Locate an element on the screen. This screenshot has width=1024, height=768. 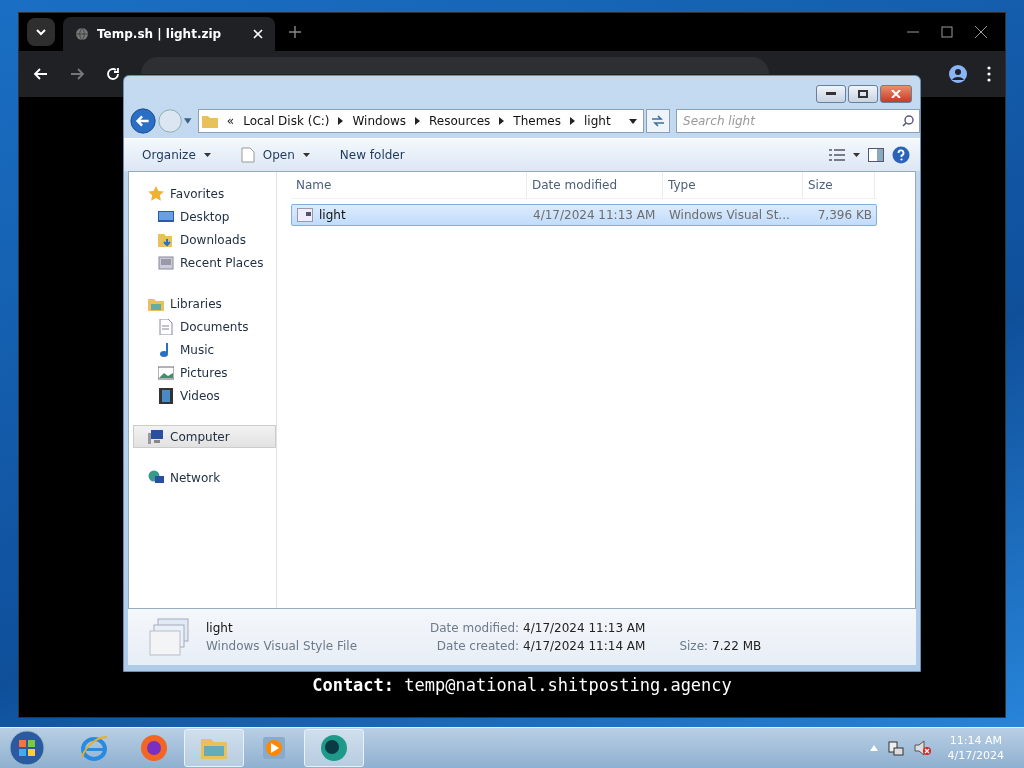
address-bar: « Local Disk (C:) Windows Resources Themes light is located at coordinates (420, 121).